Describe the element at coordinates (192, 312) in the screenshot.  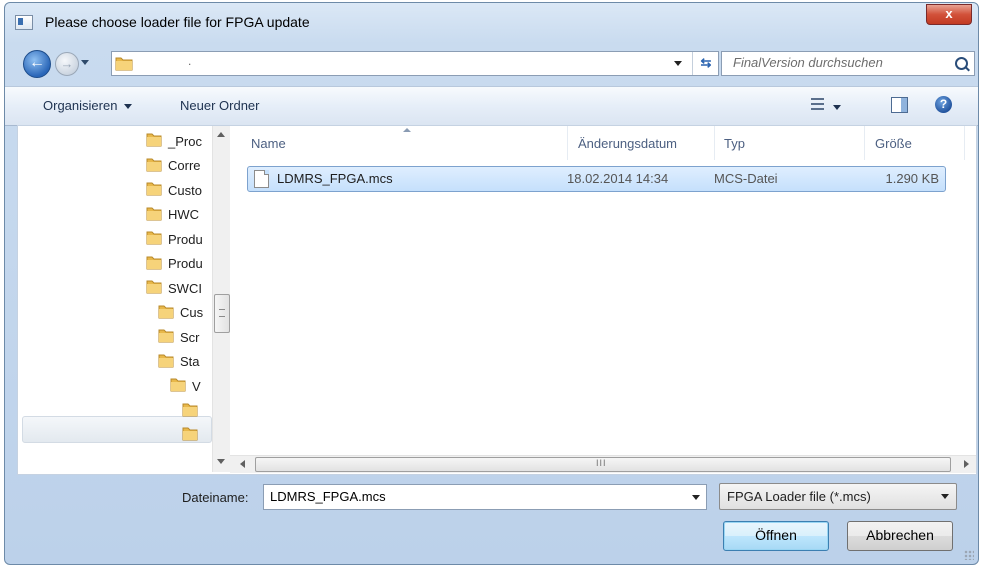
I see `tree-item-label: Cus` at that location.